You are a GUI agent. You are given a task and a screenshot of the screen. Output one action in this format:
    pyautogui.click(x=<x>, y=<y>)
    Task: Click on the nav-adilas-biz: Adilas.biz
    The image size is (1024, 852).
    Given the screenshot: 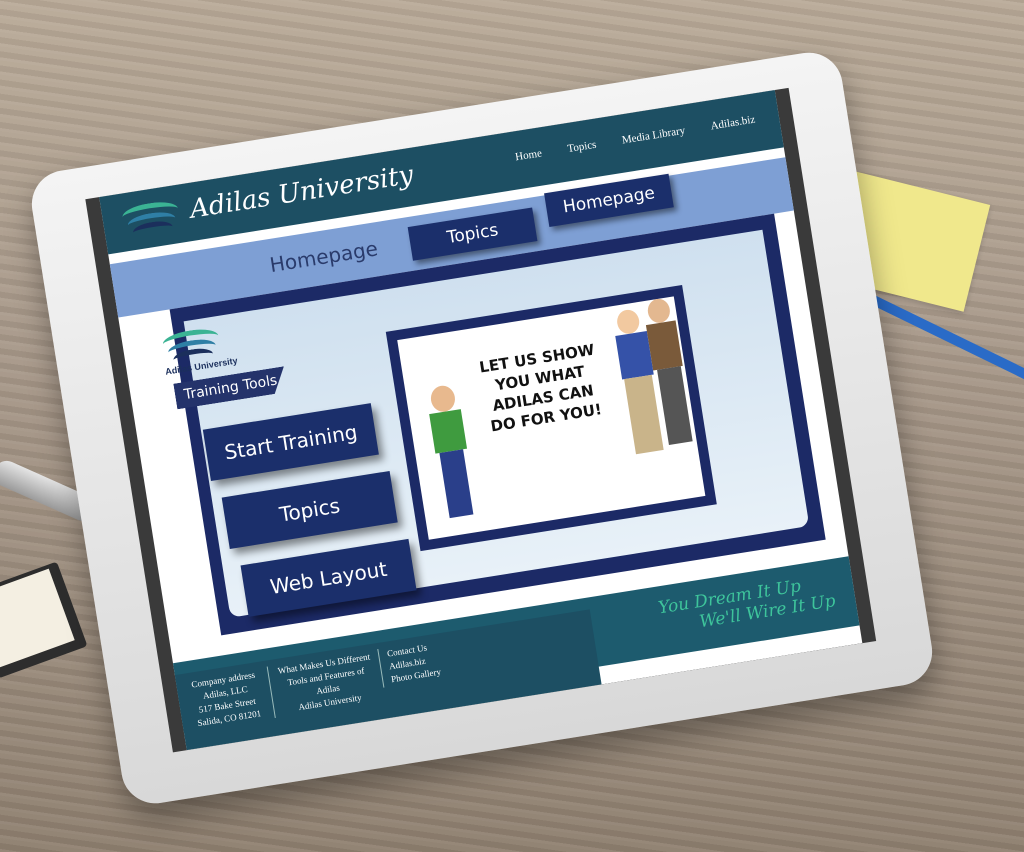 What is the action you would take?
    pyautogui.click(x=733, y=123)
    